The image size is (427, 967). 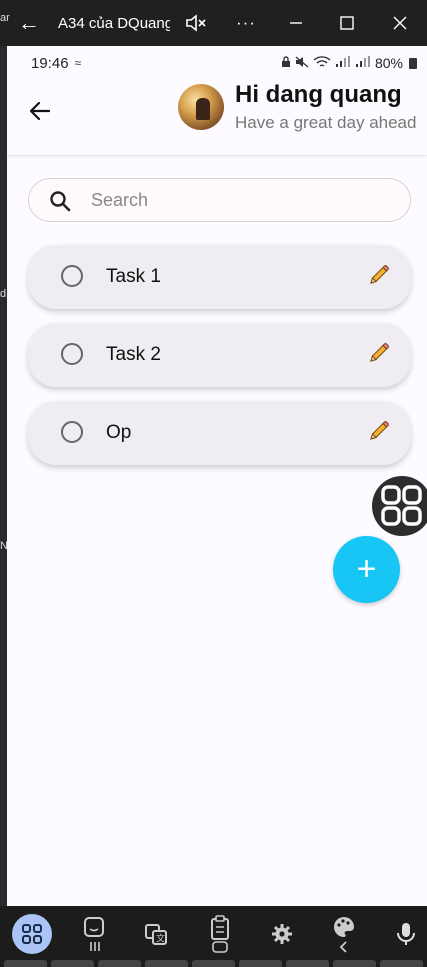 What do you see at coordinates (282, 934) in the screenshot?
I see `settings-icon` at bounding box center [282, 934].